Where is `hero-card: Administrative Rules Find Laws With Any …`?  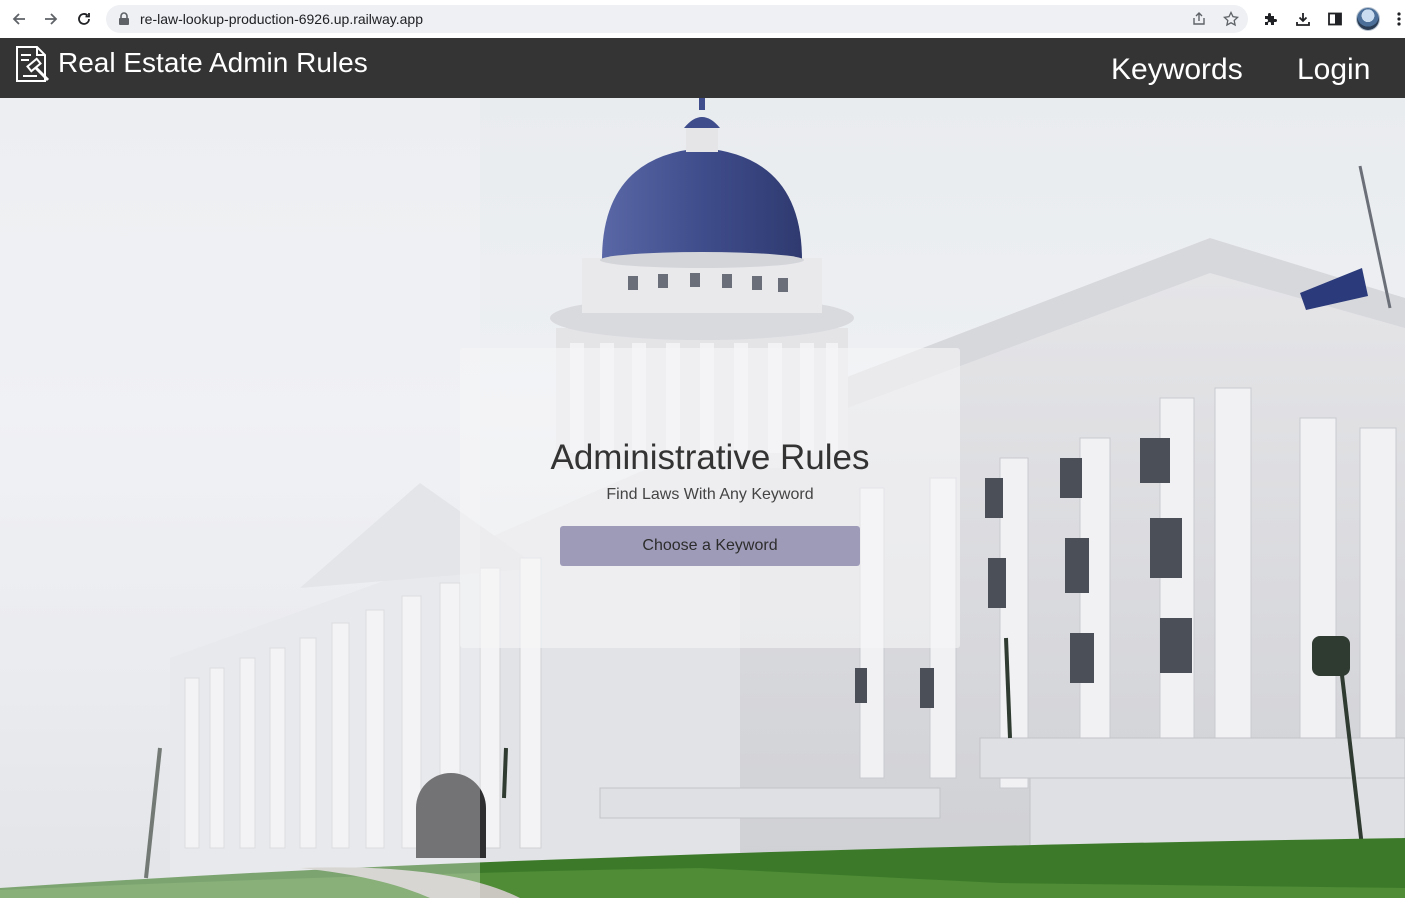
hero-card: Administrative Rules Find Laws With Any … is located at coordinates (710, 498).